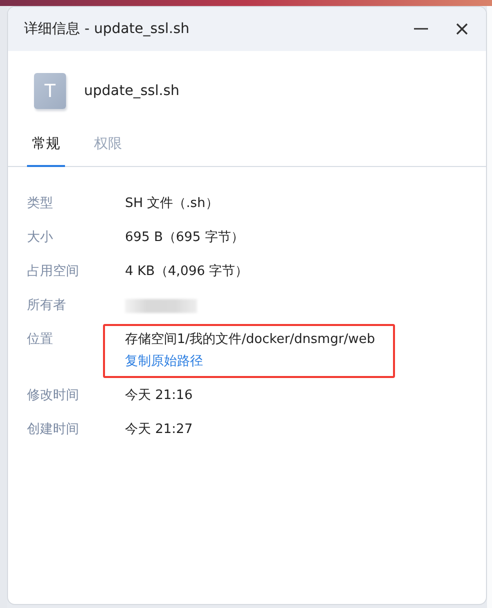  I want to click on copy-path-link: 复制原始路径, so click(250, 362).